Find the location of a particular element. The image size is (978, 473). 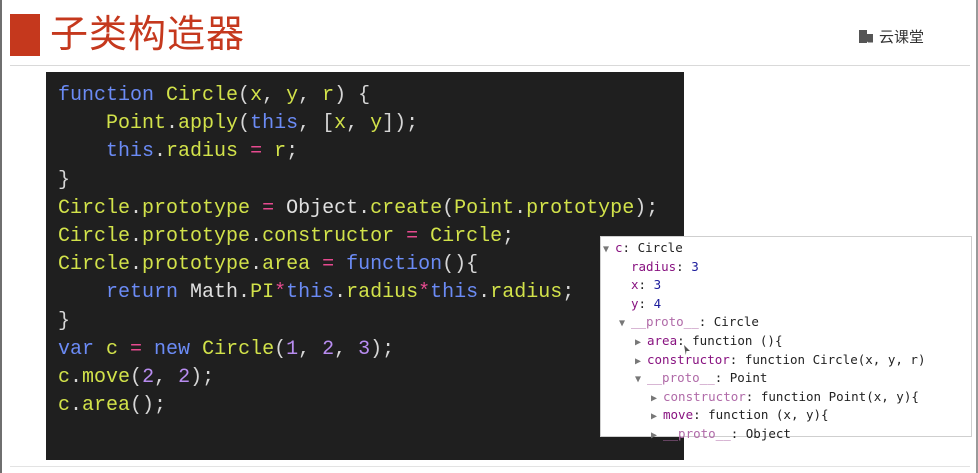

property-value: : is located at coordinates (646, 303).